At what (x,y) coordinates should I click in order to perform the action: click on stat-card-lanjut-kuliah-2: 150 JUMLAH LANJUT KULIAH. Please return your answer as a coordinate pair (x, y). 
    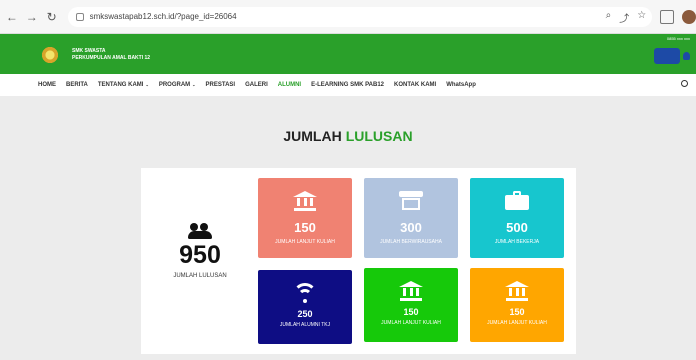
    Looking at the image, I should click on (411, 305).